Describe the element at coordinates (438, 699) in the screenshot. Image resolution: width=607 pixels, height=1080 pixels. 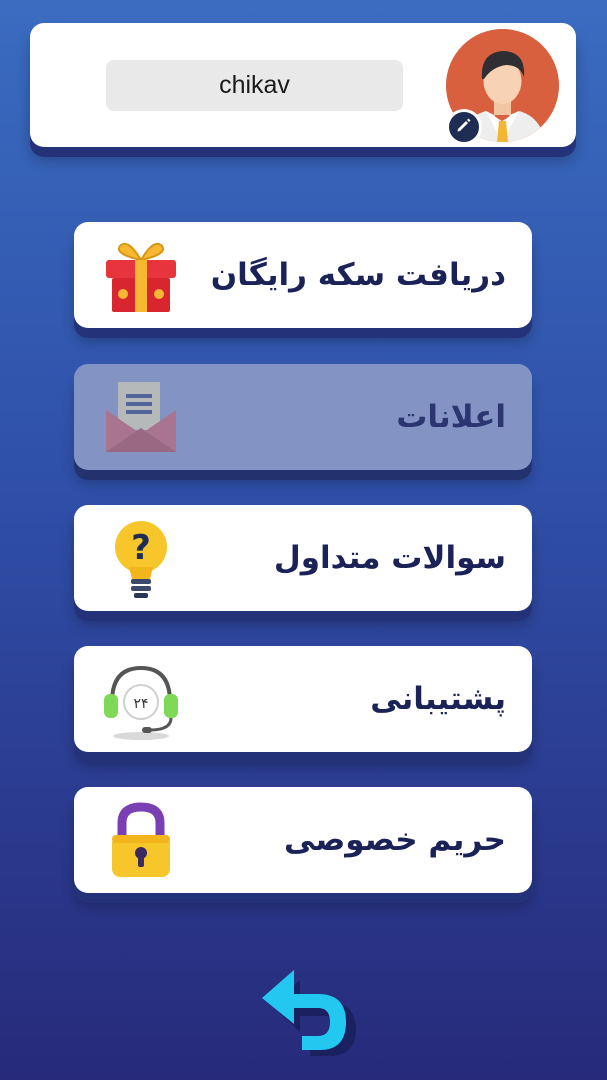
I see `support-label: پشتیبانی` at that location.